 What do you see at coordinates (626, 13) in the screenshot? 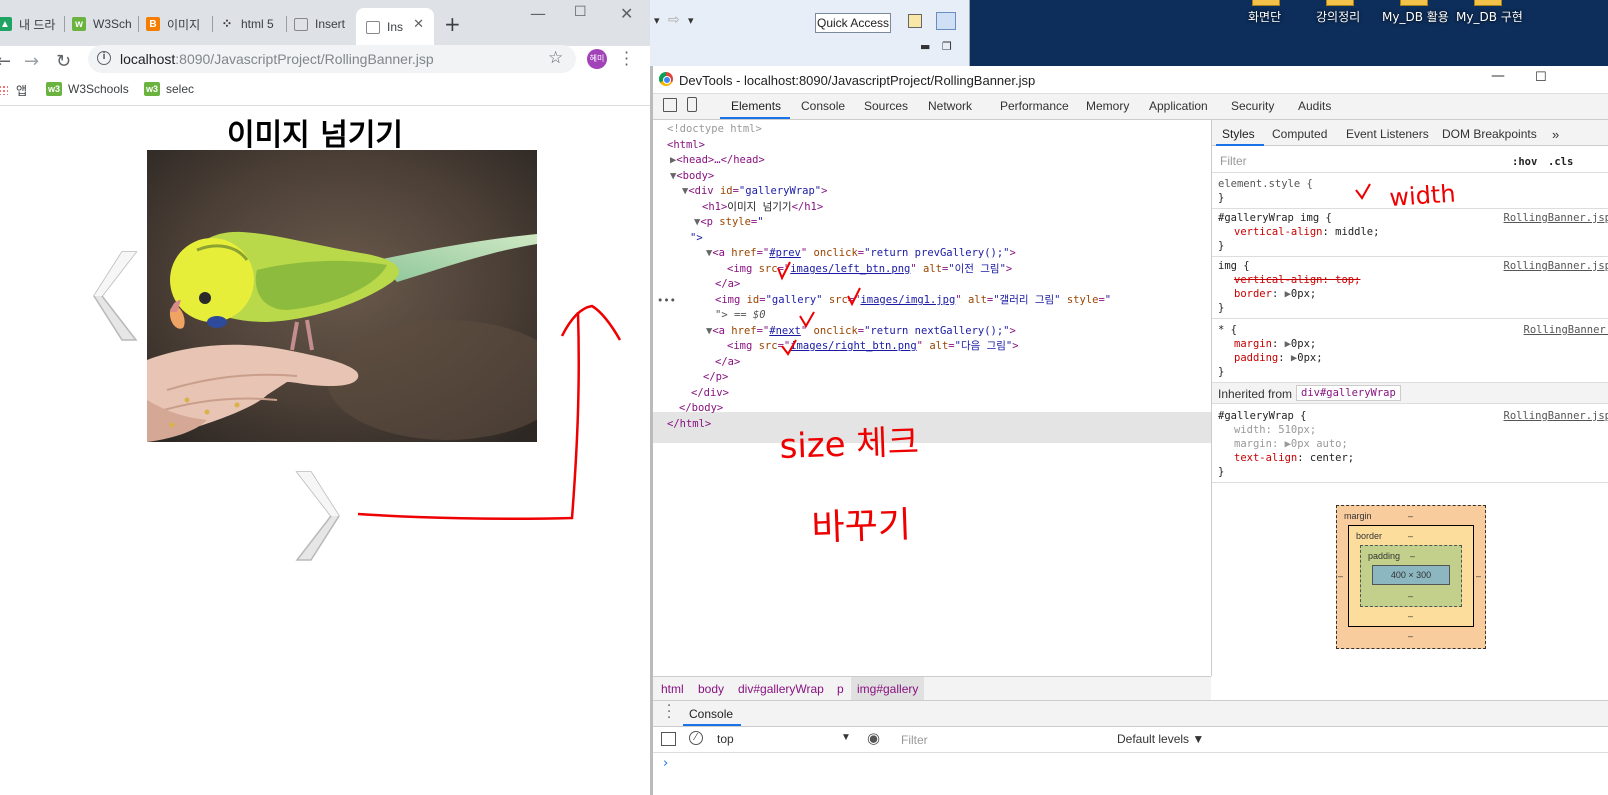
I see `close-window-icon: ✕` at bounding box center [626, 13].